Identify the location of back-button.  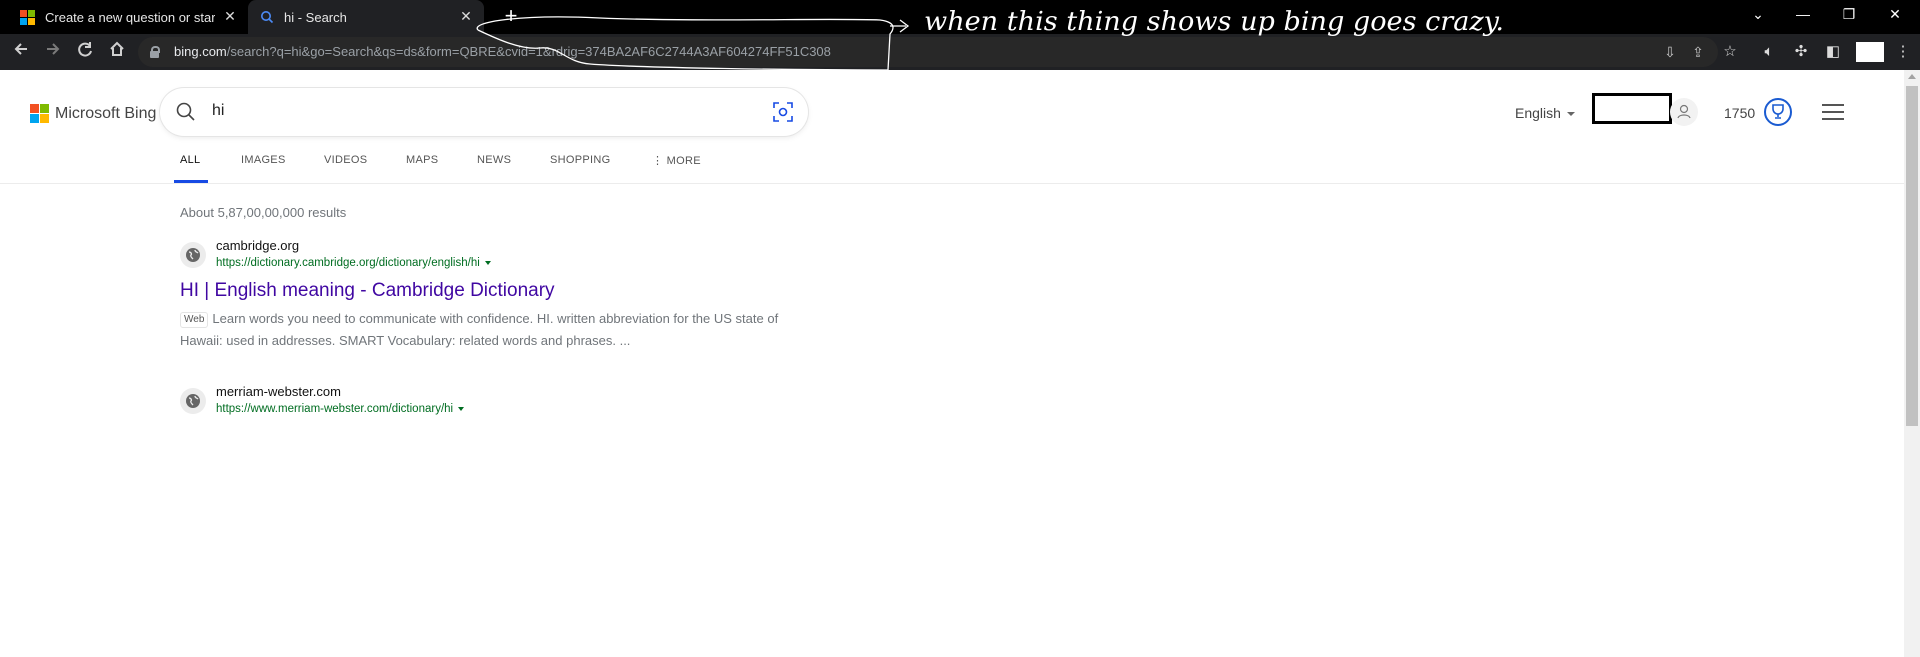
(21, 52).